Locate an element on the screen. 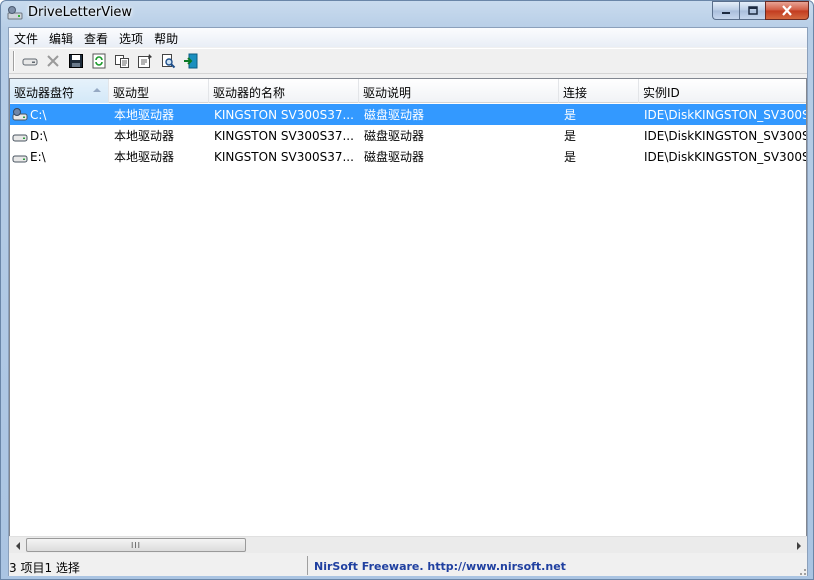  toolbar-find-button is located at coordinates (167, 61).